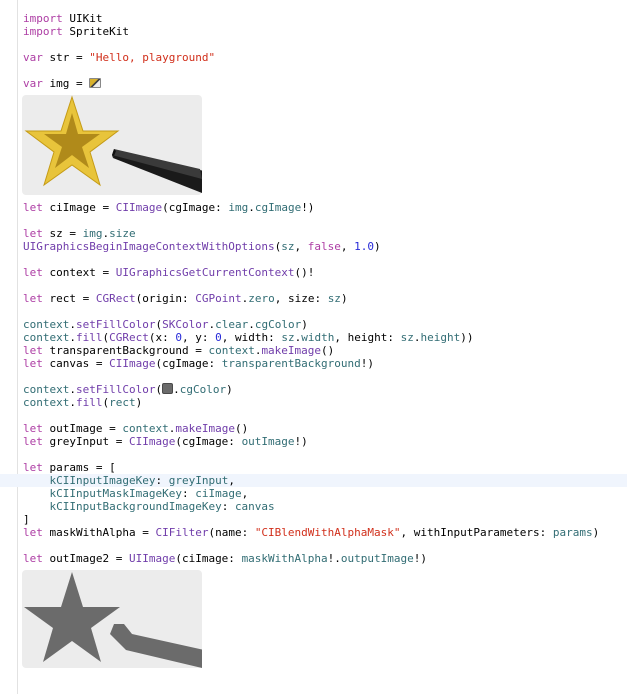 The height and width of the screenshot is (694, 627). What do you see at coordinates (43, 18) in the screenshot?
I see `keyword-token: import` at bounding box center [43, 18].